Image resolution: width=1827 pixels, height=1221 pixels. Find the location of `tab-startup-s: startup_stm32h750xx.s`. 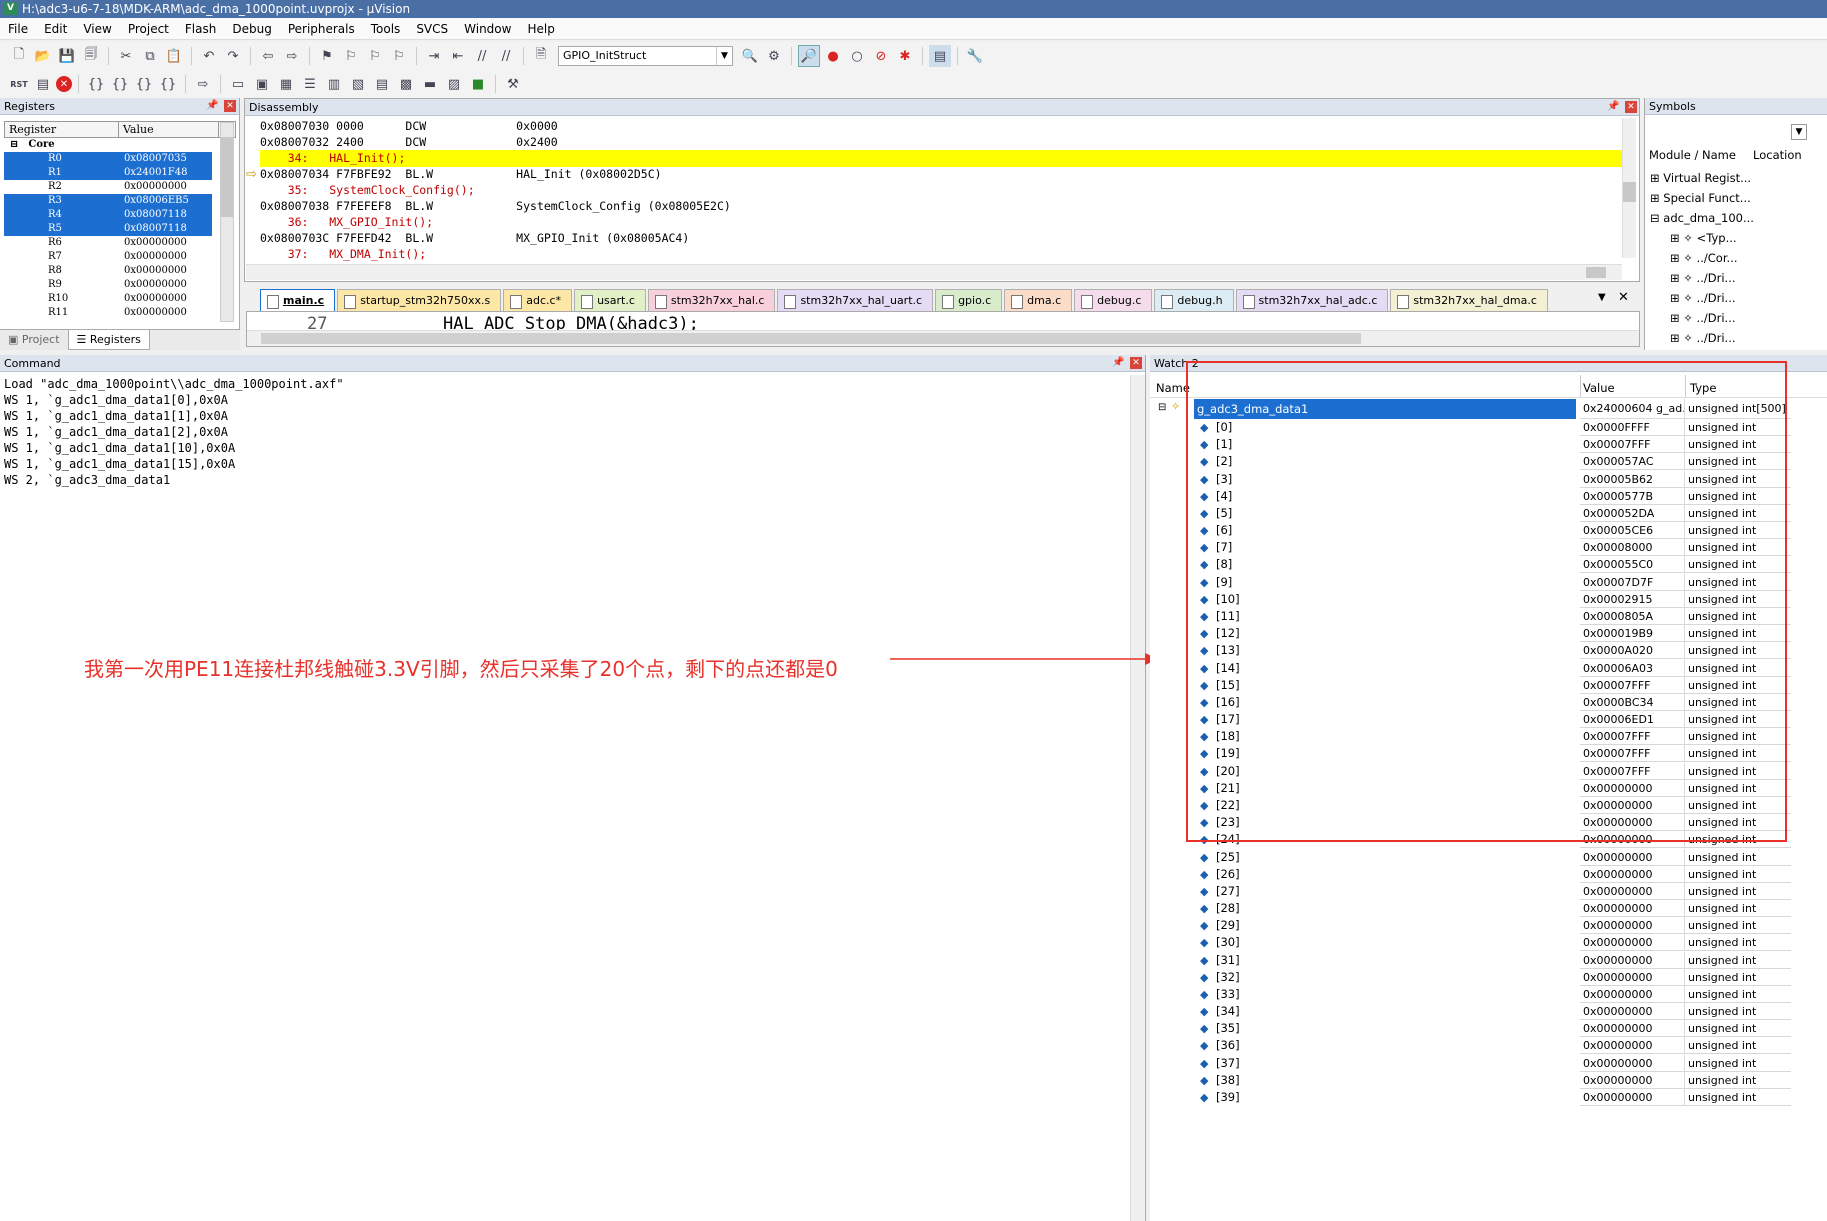

tab-startup-s: startup_stm32h750xx.s is located at coordinates (419, 300).